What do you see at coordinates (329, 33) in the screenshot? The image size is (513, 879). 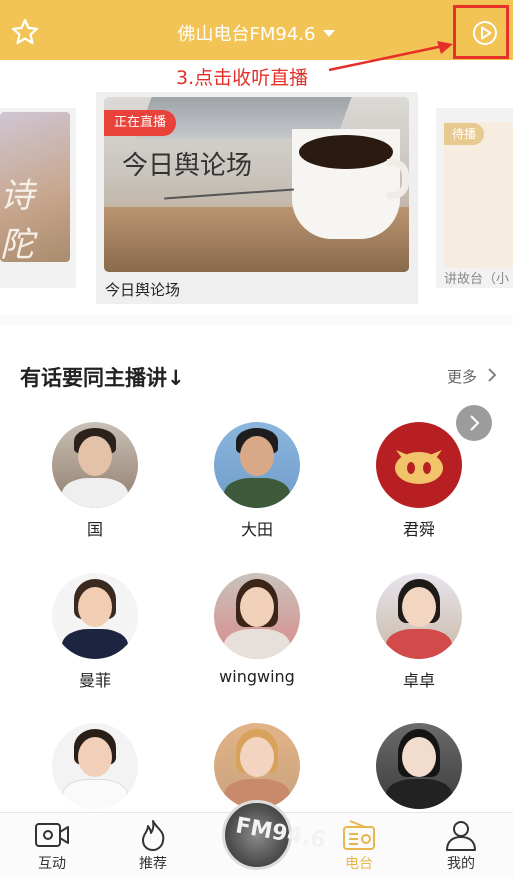 I see `caret-down-icon` at bounding box center [329, 33].